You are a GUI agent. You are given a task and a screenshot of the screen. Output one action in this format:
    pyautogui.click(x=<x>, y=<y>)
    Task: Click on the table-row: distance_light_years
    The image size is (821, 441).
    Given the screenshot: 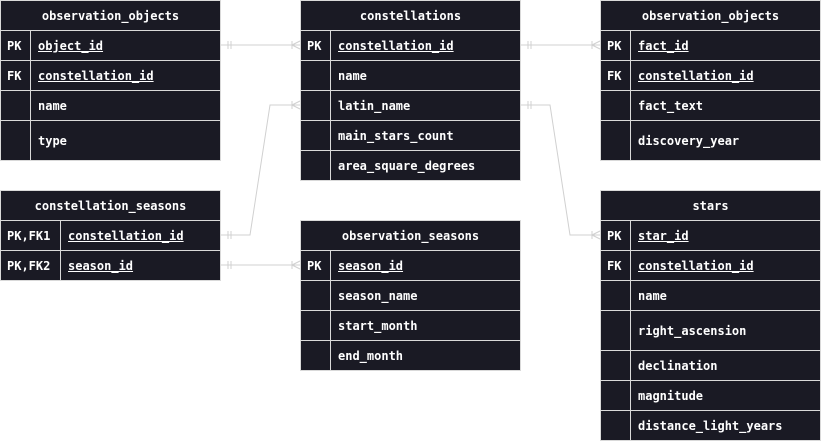 What is the action you would take?
    pyautogui.click(x=710, y=425)
    